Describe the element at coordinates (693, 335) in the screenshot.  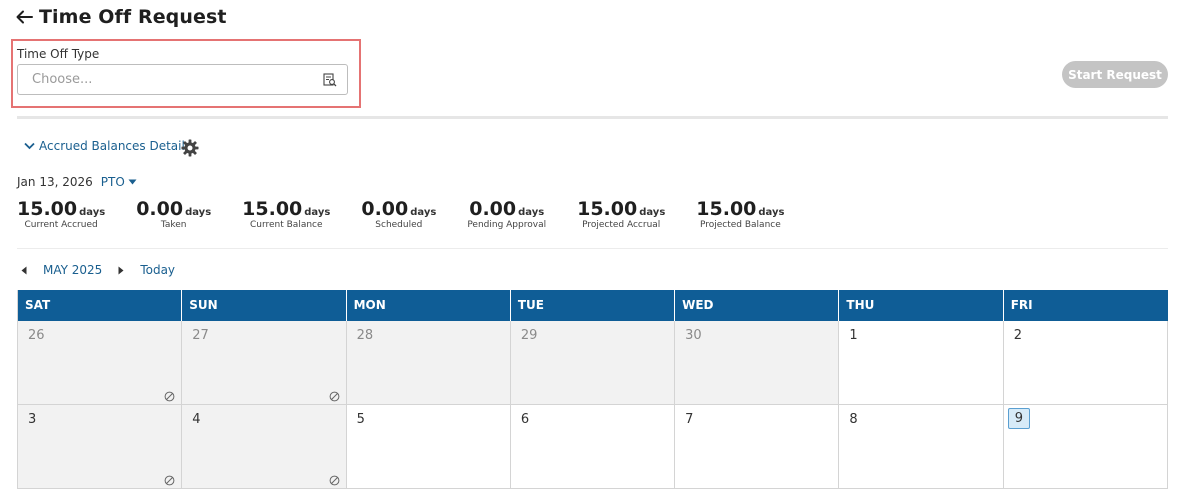
I see `day-number: 30` at that location.